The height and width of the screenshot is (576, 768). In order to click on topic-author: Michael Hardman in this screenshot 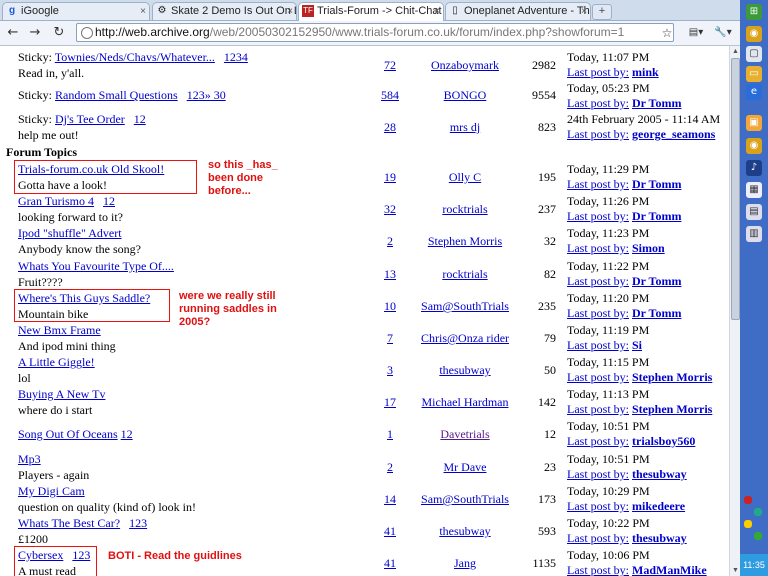, I will do `click(465, 402)`.